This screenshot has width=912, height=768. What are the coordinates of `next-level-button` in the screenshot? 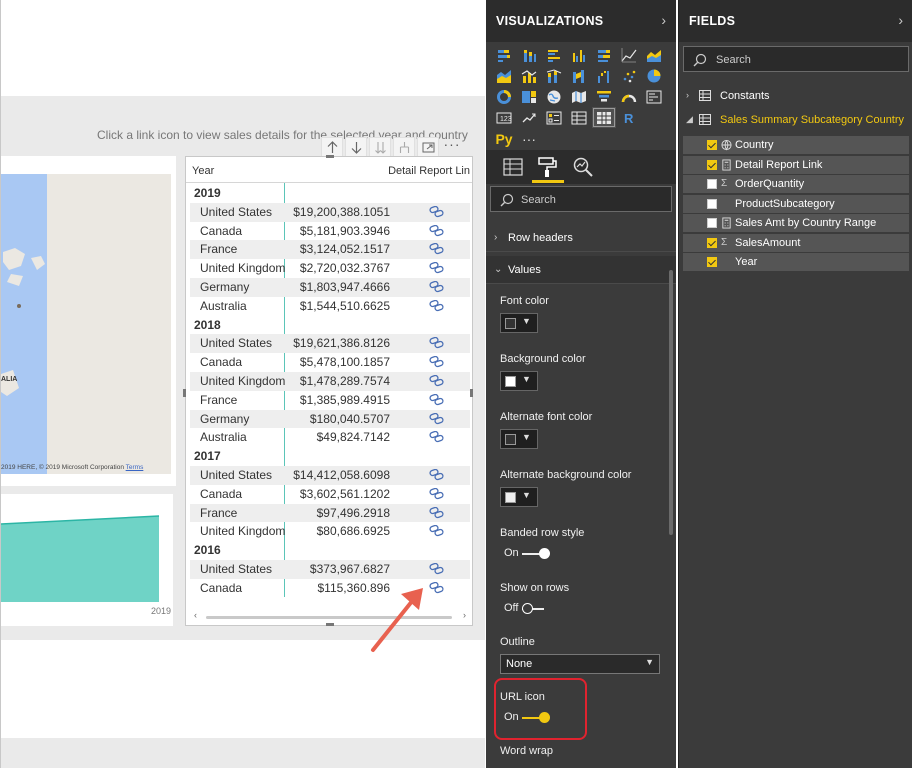 It's located at (380, 147).